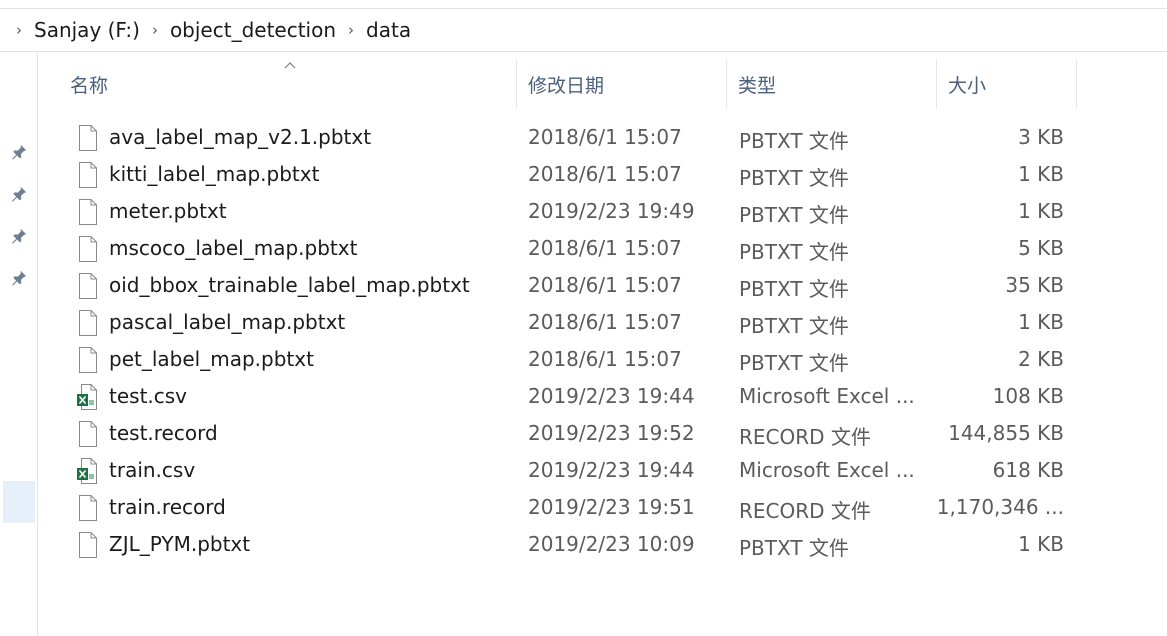 This screenshot has height=636, width=1167. Describe the element at coordinates (253, 30) in the screenshot. I see `breadcrumb-item-object-detection: object_detection` at that location.